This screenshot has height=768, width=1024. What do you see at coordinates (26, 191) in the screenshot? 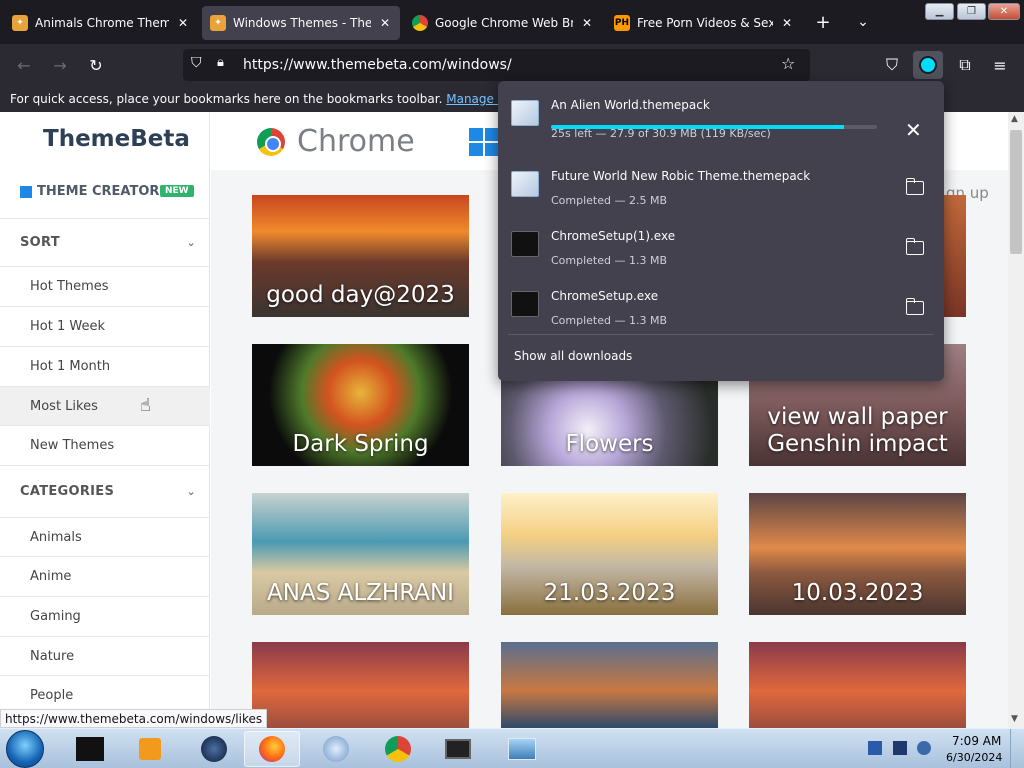
I see `windows-icon` at bounding box center [26, 191].